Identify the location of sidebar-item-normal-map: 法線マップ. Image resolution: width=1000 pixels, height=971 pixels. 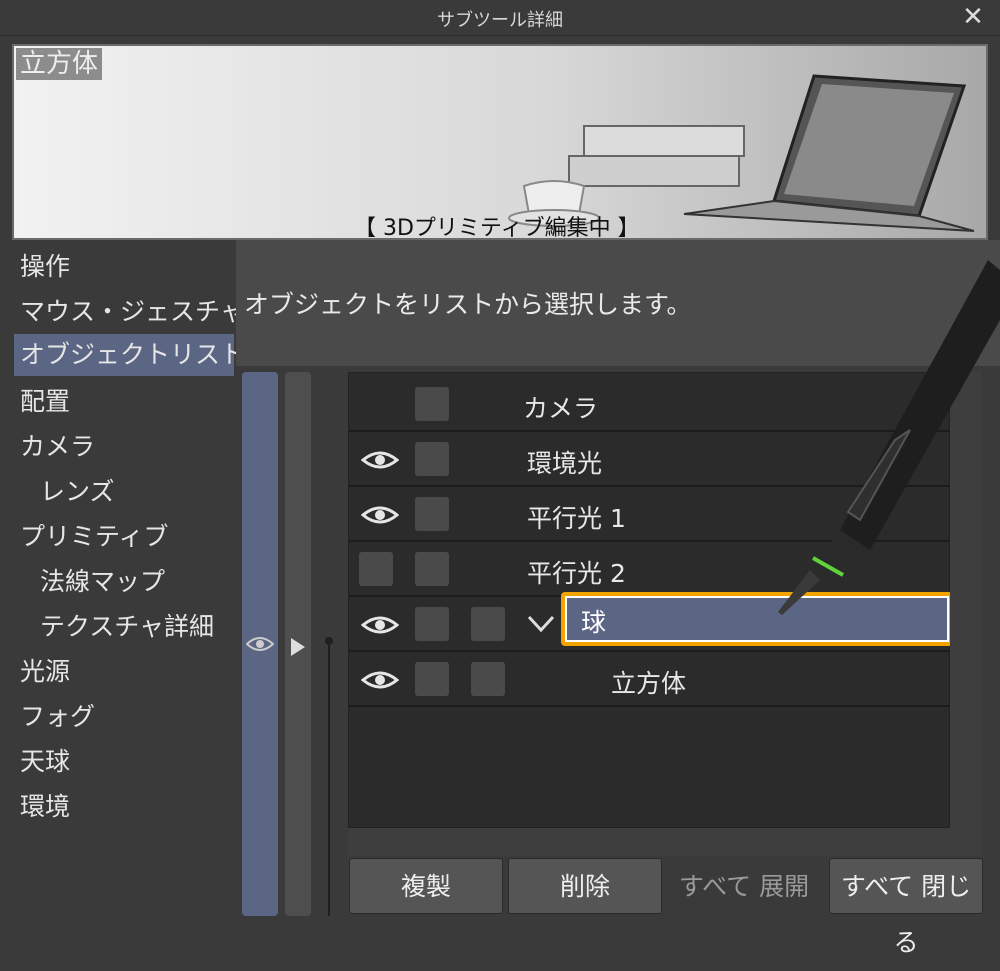
(124, 581).